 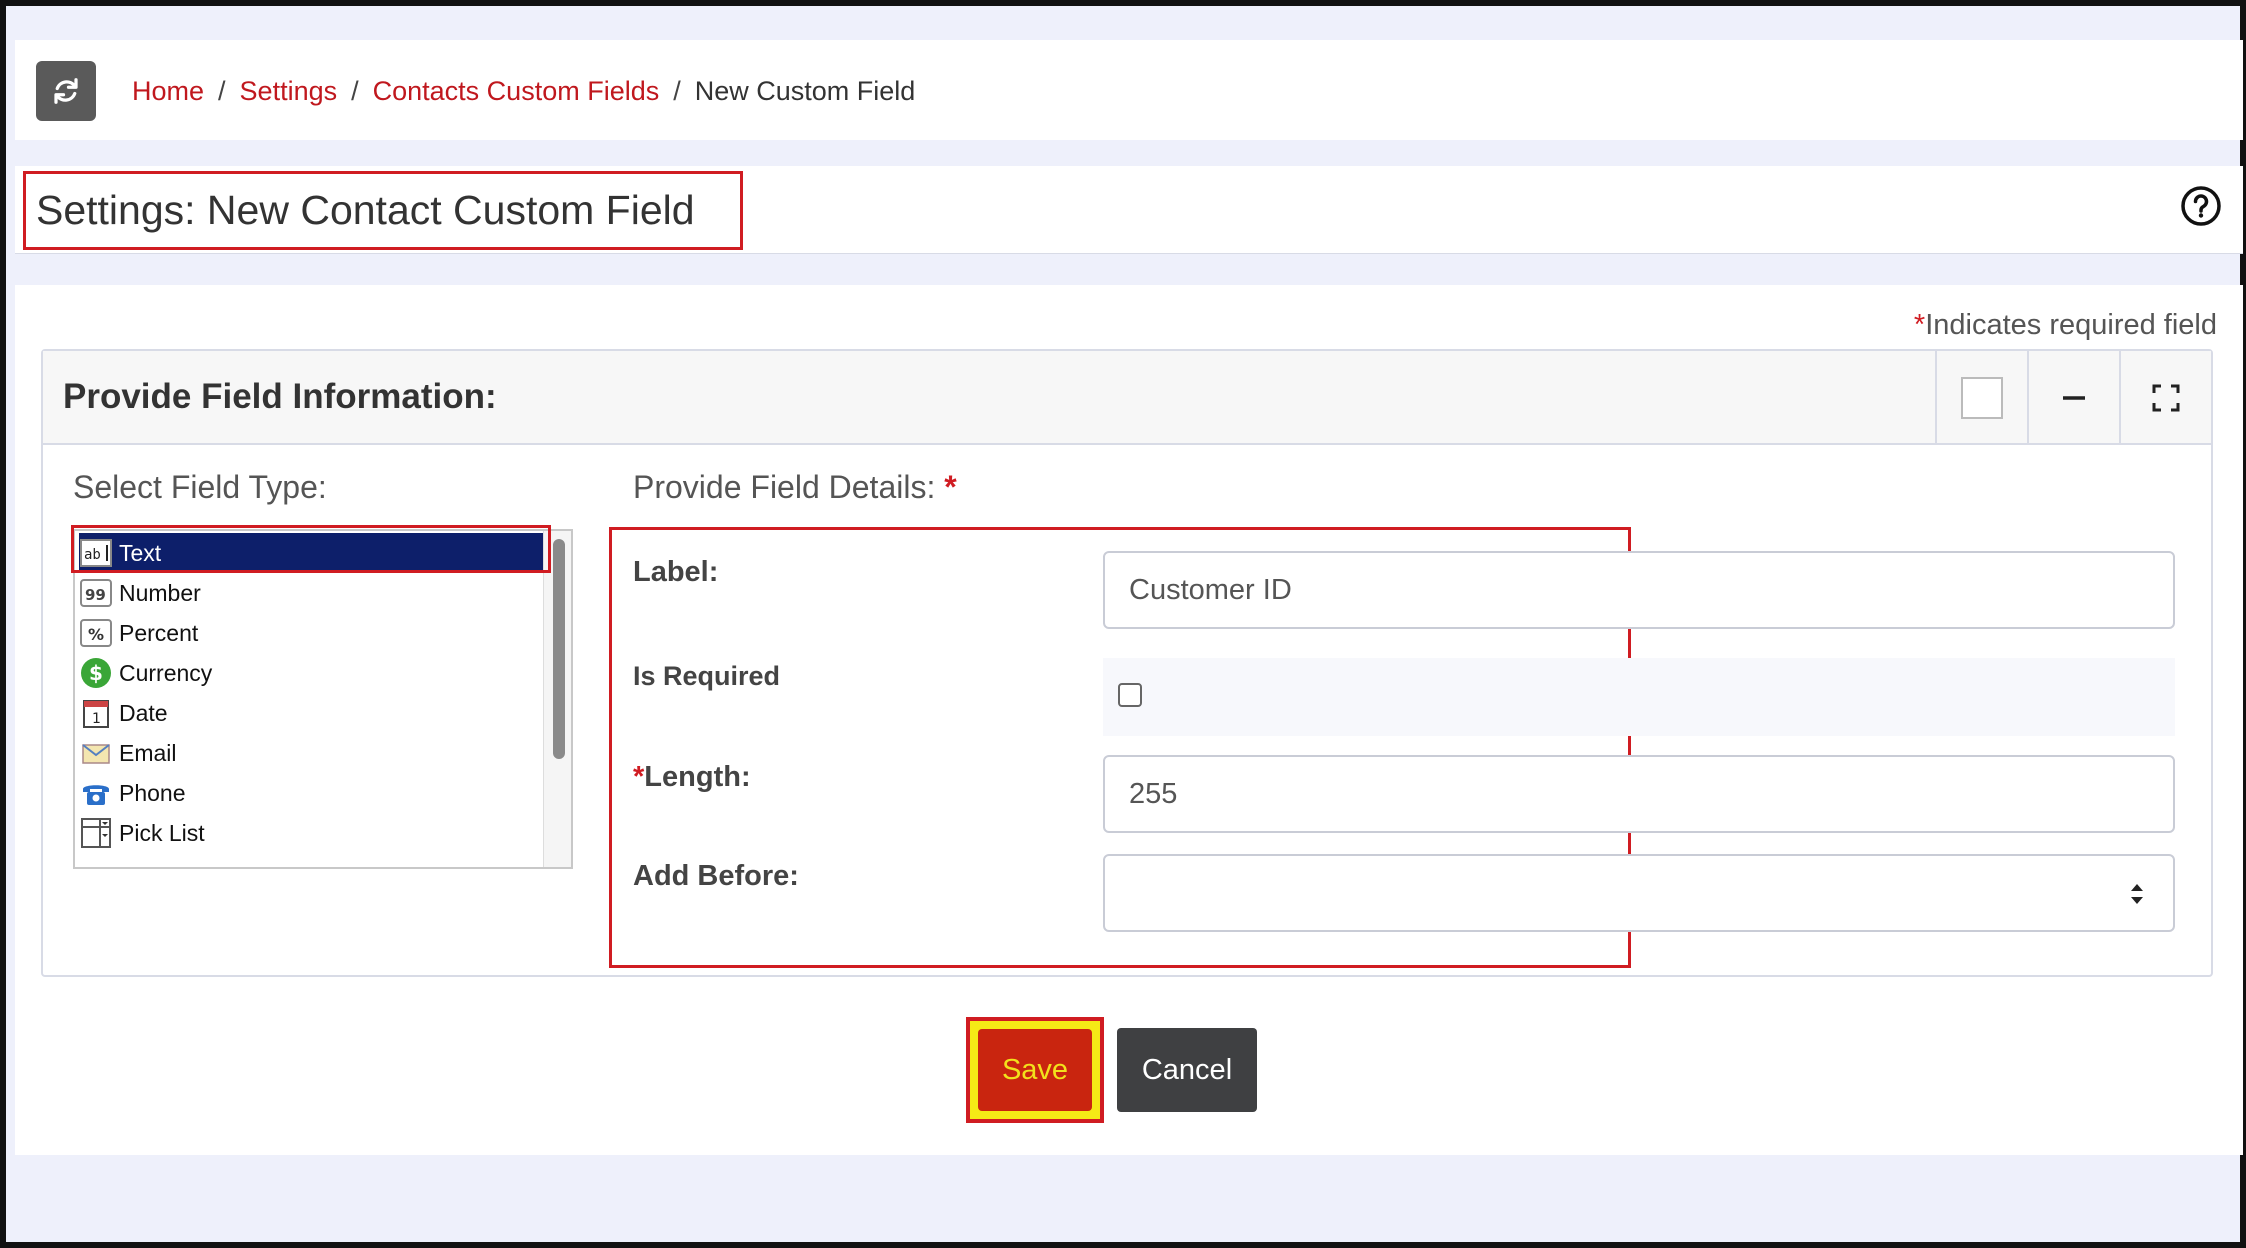 I want to click on is-required-label: Is Required, so click(x=707, y=676).